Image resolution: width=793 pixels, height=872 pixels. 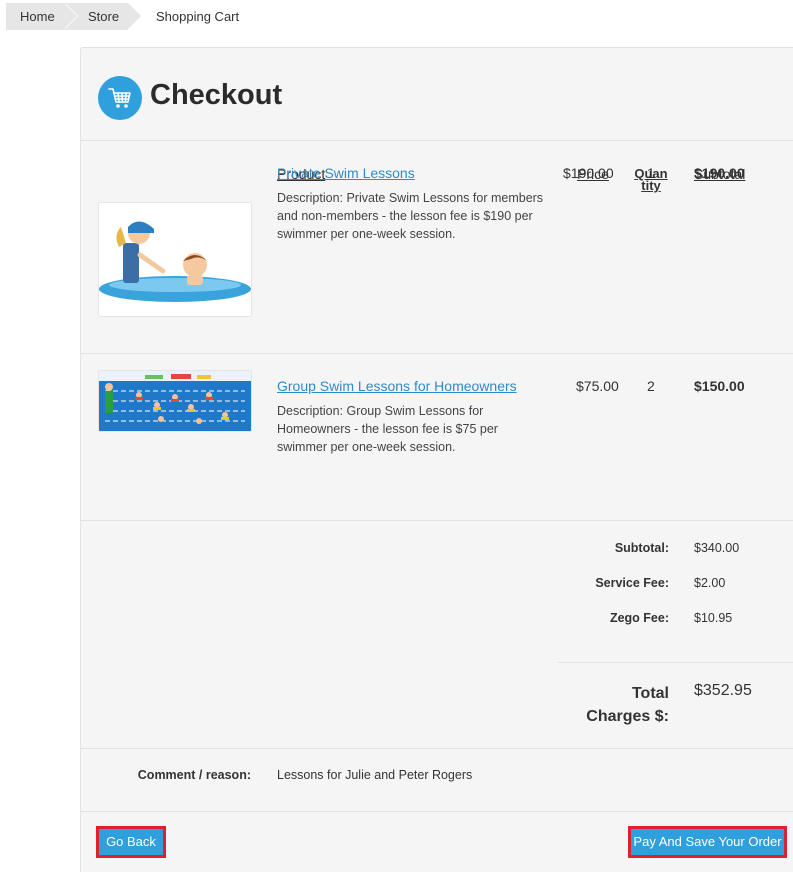 I want to click on total-label: Total Charges $:, so click(x=627, y=705).